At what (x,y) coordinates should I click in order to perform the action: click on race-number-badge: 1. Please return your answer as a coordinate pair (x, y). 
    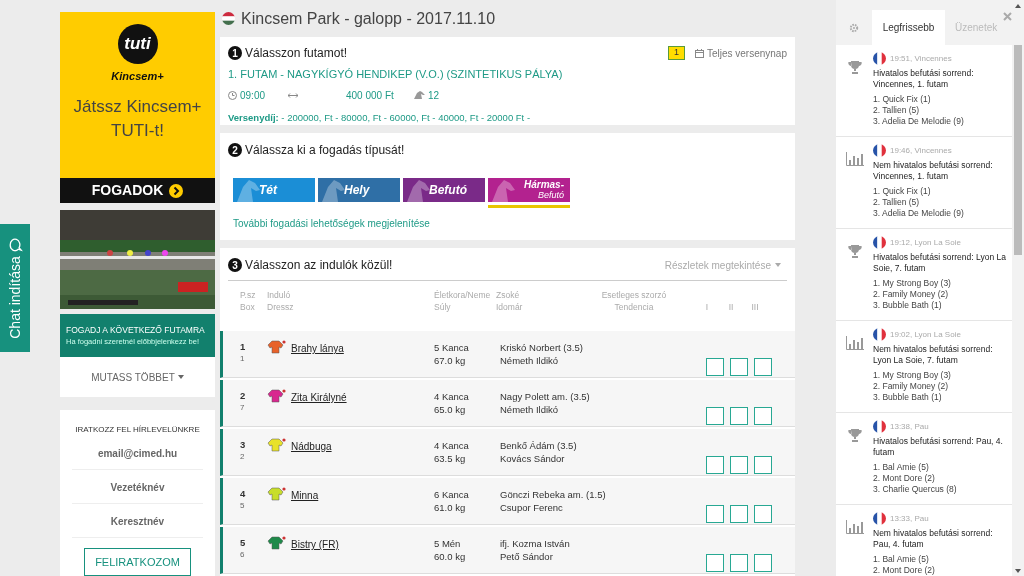
    Looking at the image, I should click on (676, 53).